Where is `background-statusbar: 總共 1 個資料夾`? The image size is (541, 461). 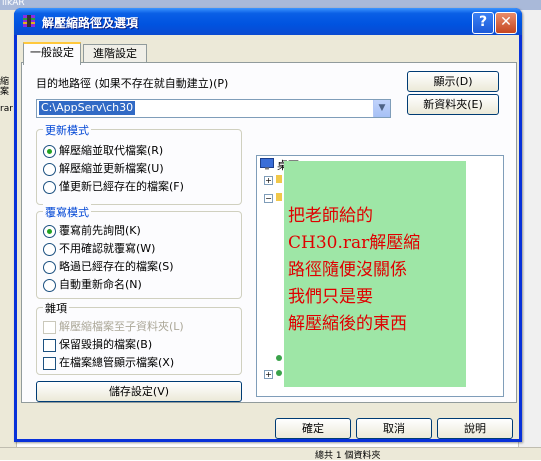
background-statusbar: 總共 1 個資料夾 is located at coordinates (270, 454).